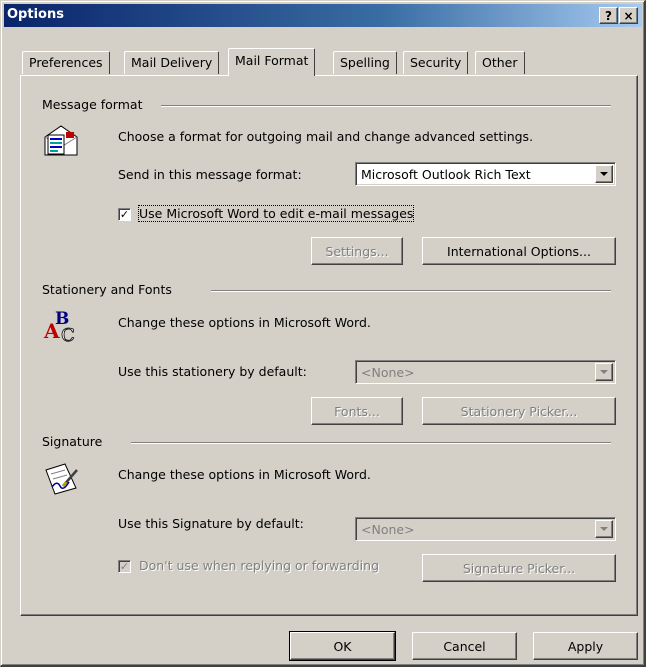  I want to click on signature-value: <None>, so click(388, 529).